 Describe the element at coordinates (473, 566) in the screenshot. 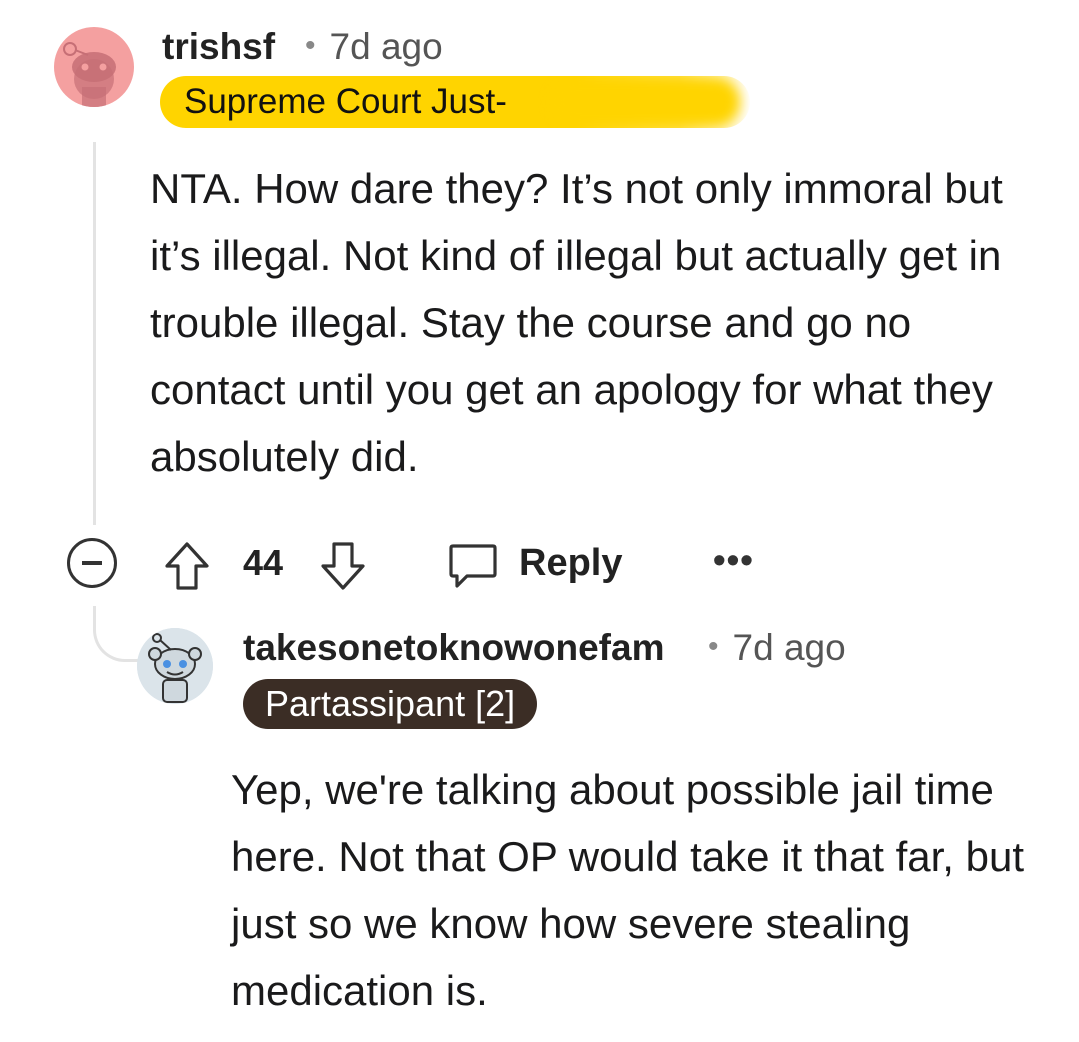

I see `speech-bubble-icon` at that location.